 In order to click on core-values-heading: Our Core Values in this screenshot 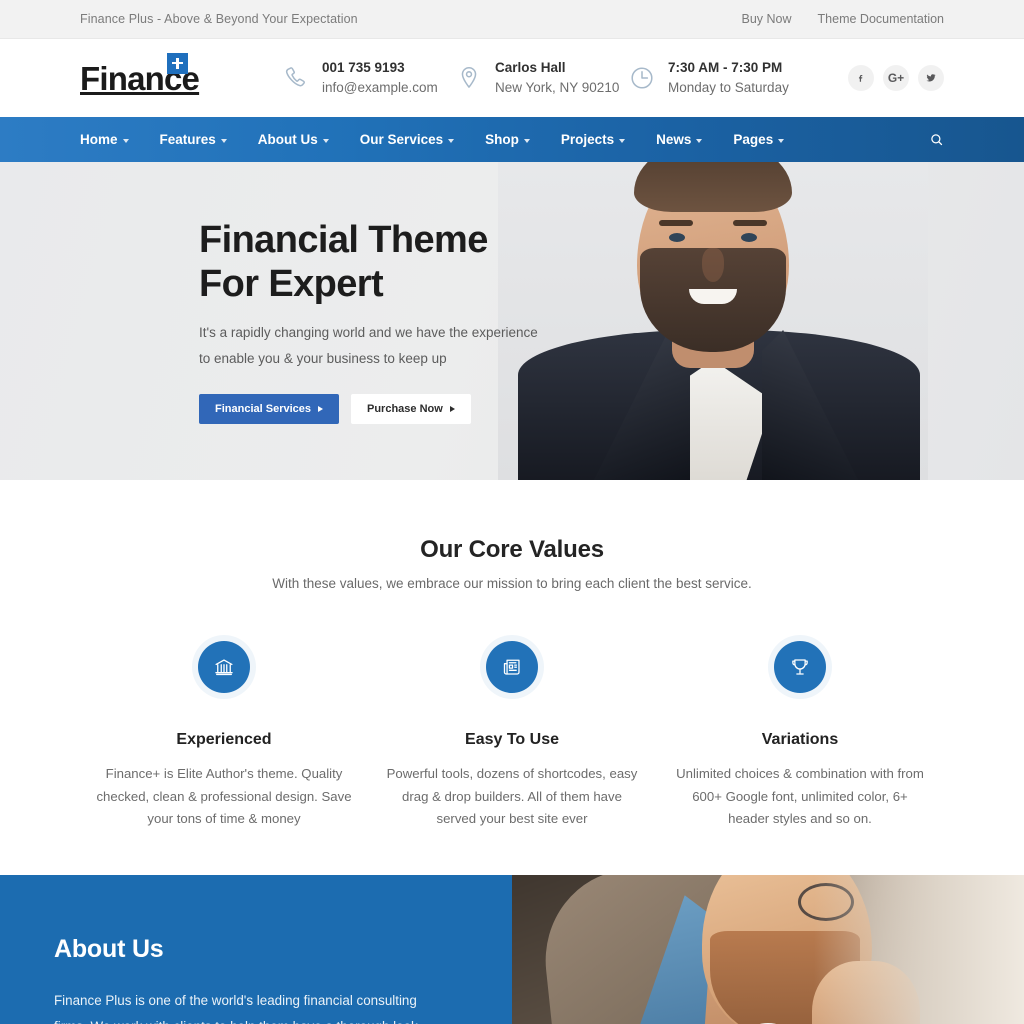, I will do `click(512, 549)`.